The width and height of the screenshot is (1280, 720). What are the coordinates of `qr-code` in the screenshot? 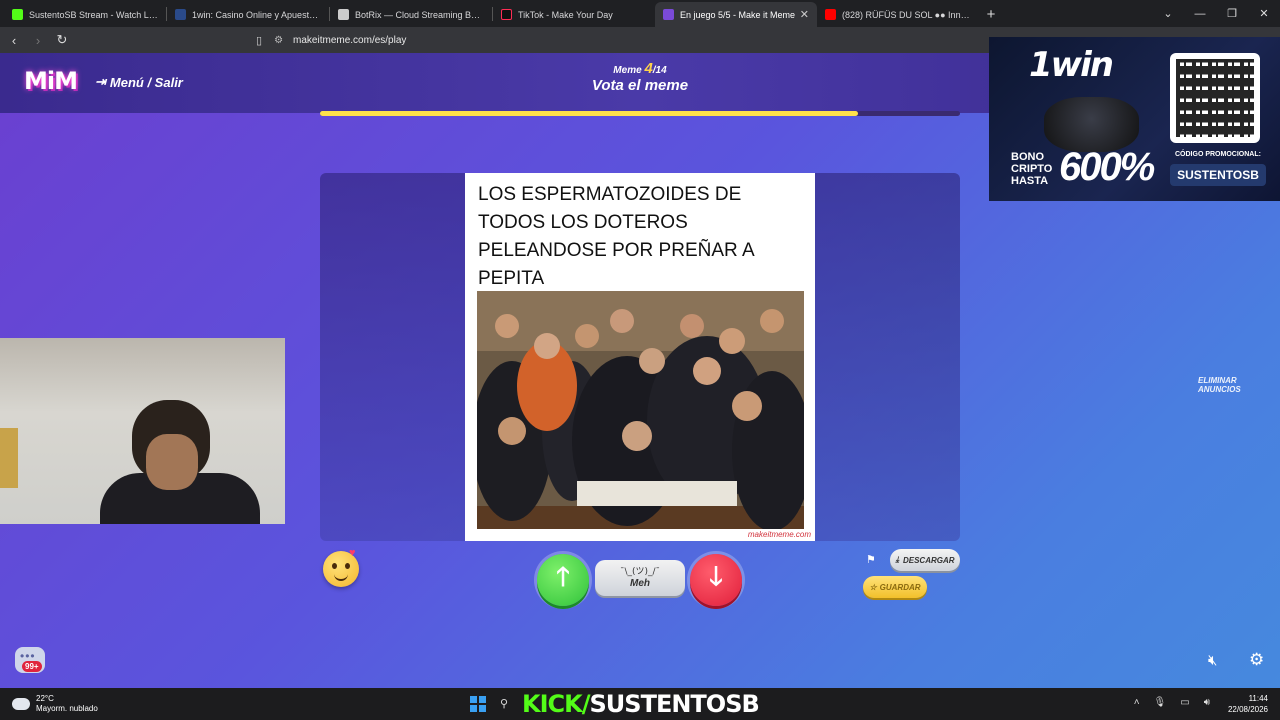 It's located at (1215, 98).